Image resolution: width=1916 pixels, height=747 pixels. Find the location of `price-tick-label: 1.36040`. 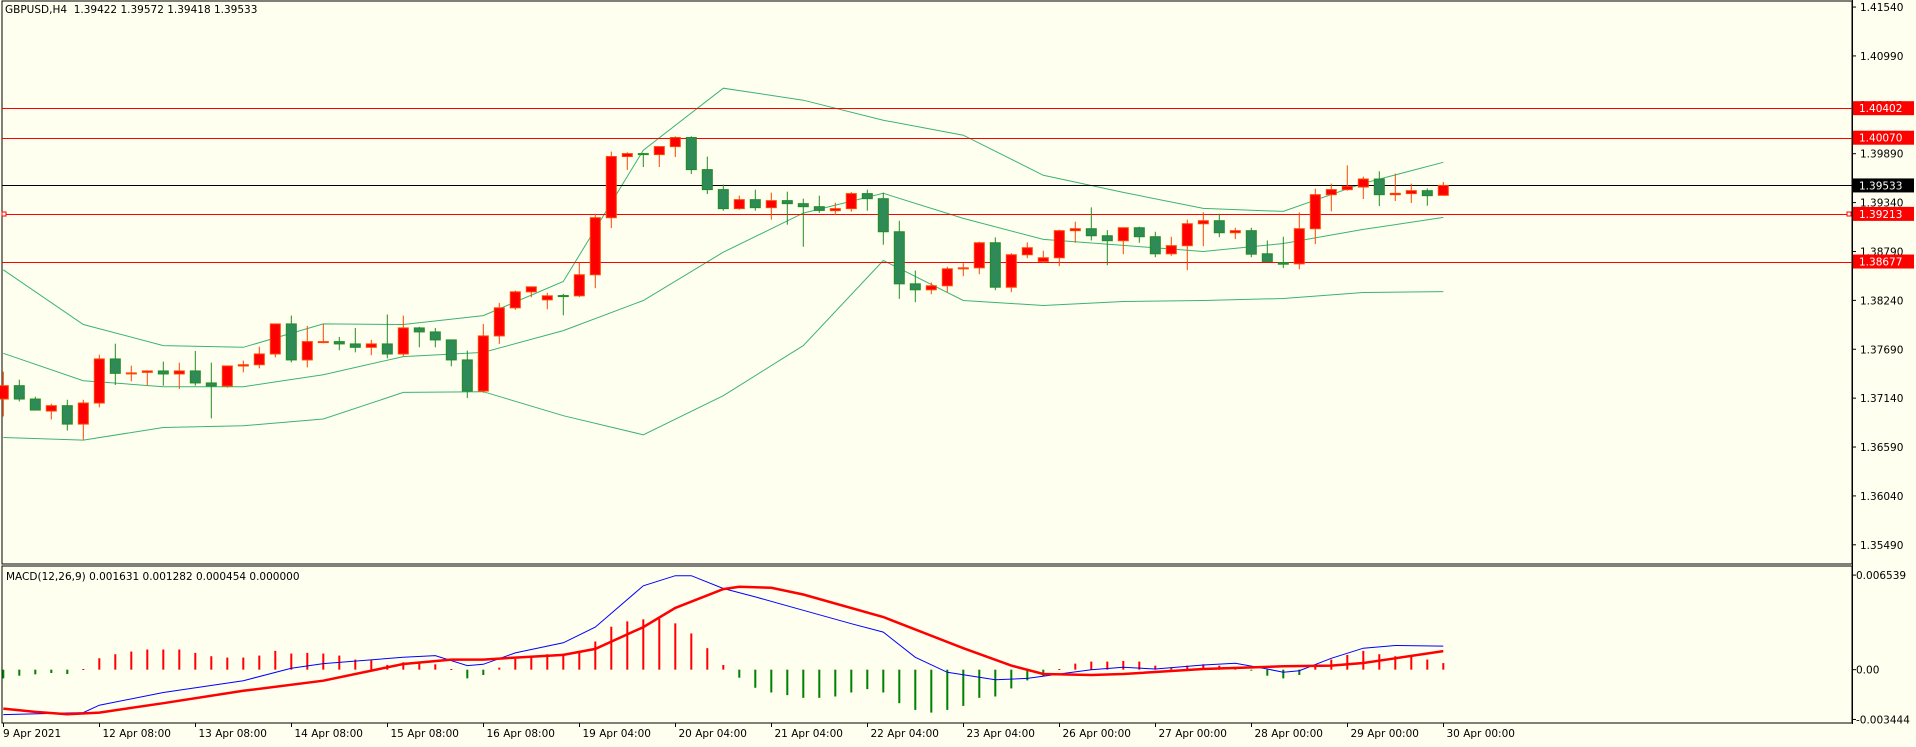

price-tick-label: 1.36040 is located at coordinates (1881, 497).